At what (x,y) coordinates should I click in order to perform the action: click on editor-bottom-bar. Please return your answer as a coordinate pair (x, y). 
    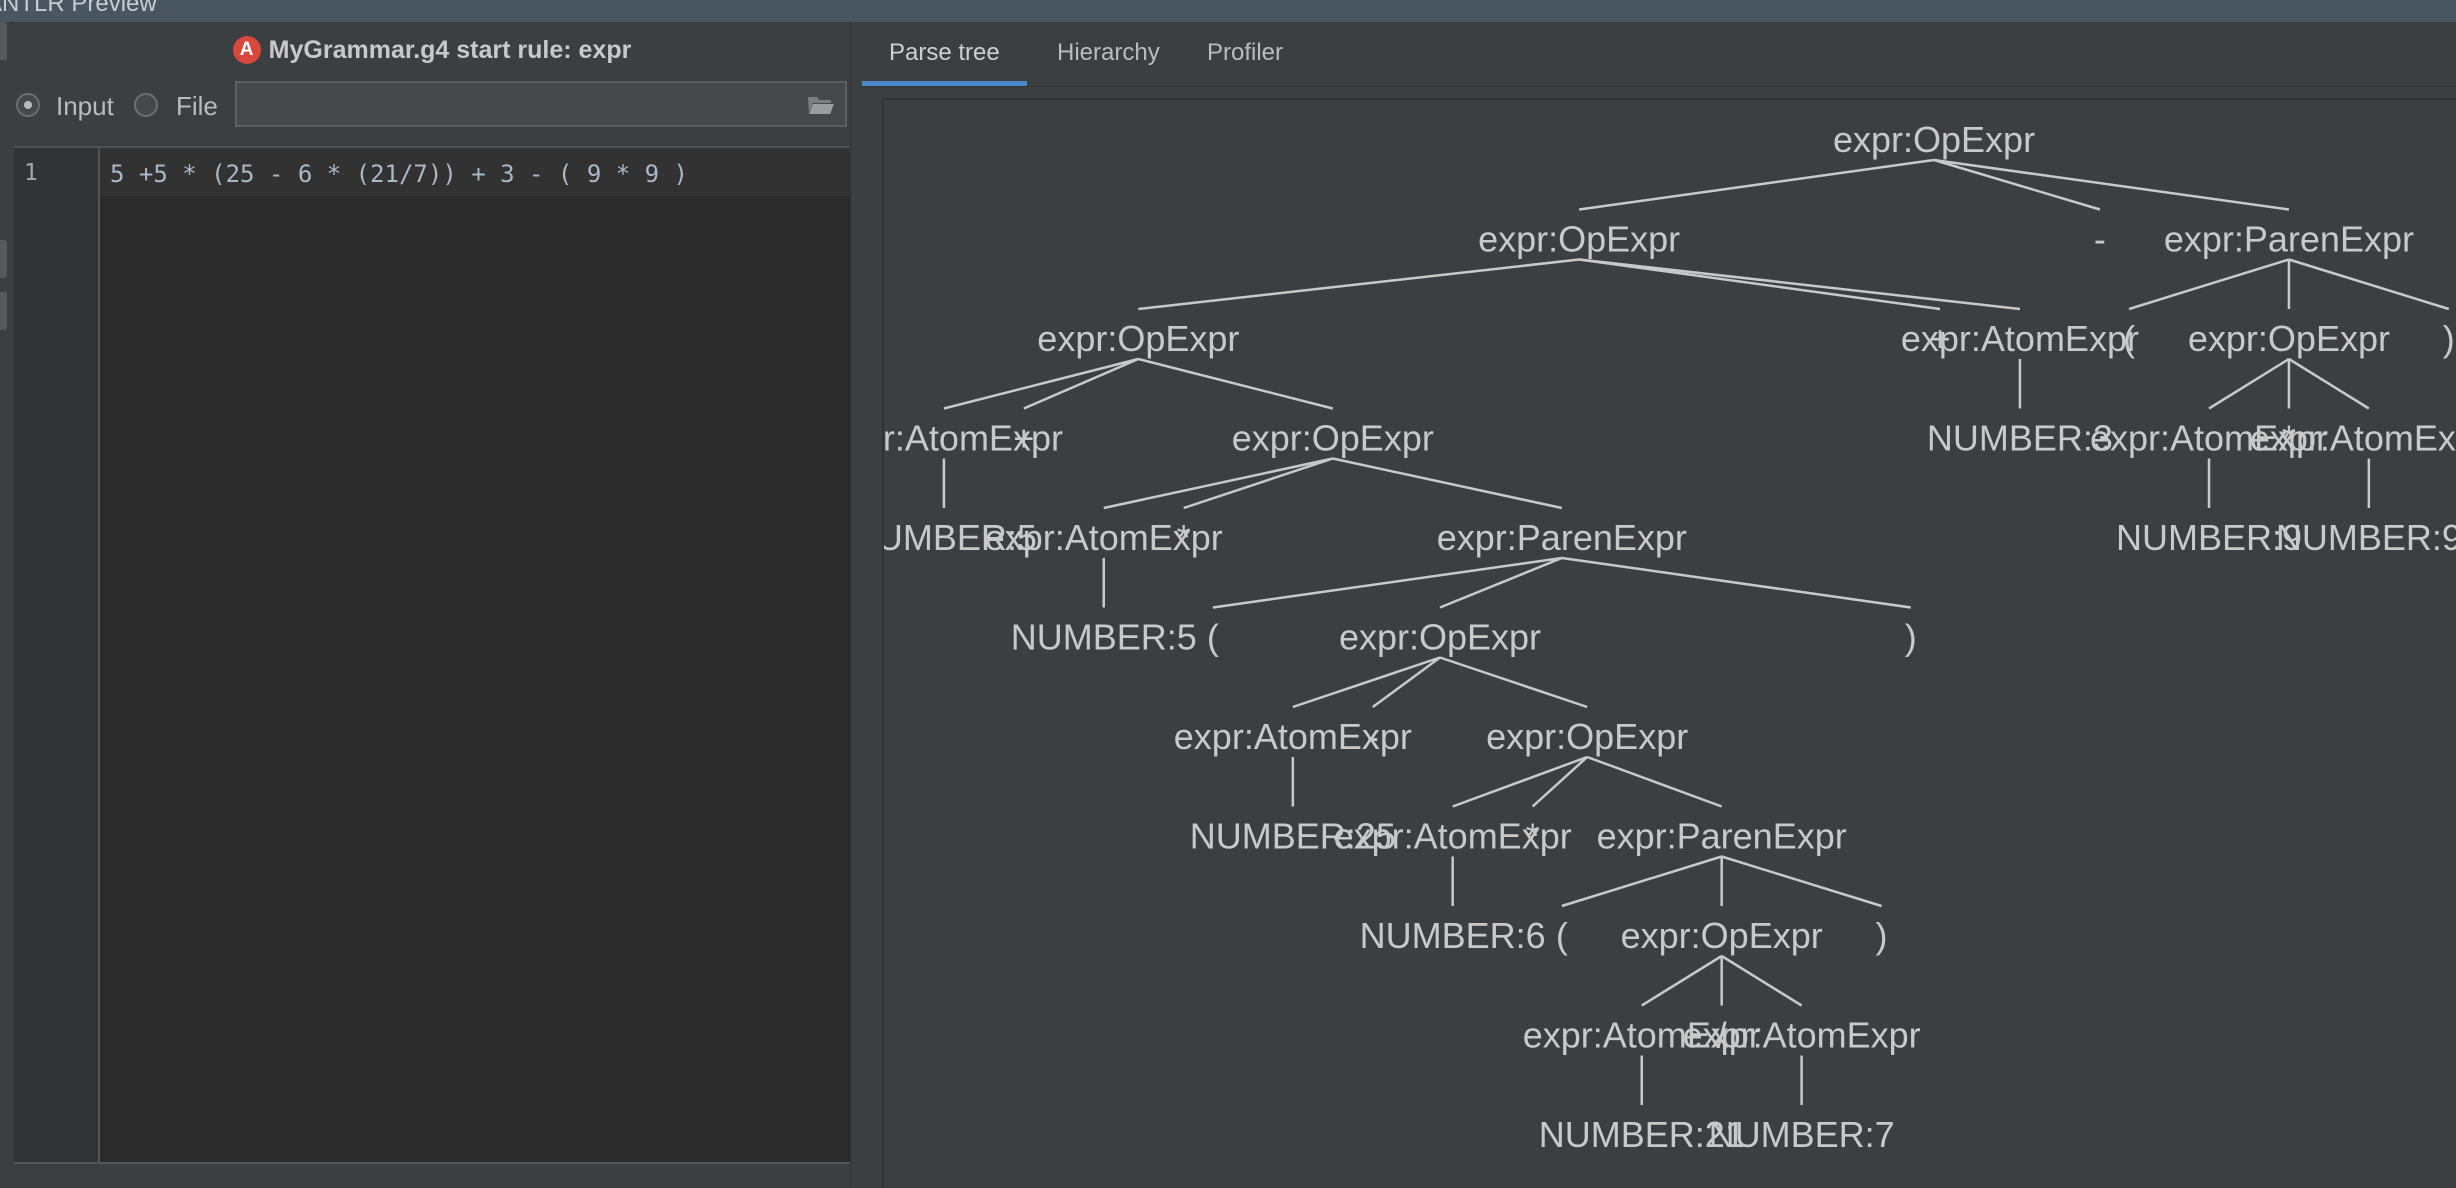
    Looking at the image, I should click on (432, 1175).